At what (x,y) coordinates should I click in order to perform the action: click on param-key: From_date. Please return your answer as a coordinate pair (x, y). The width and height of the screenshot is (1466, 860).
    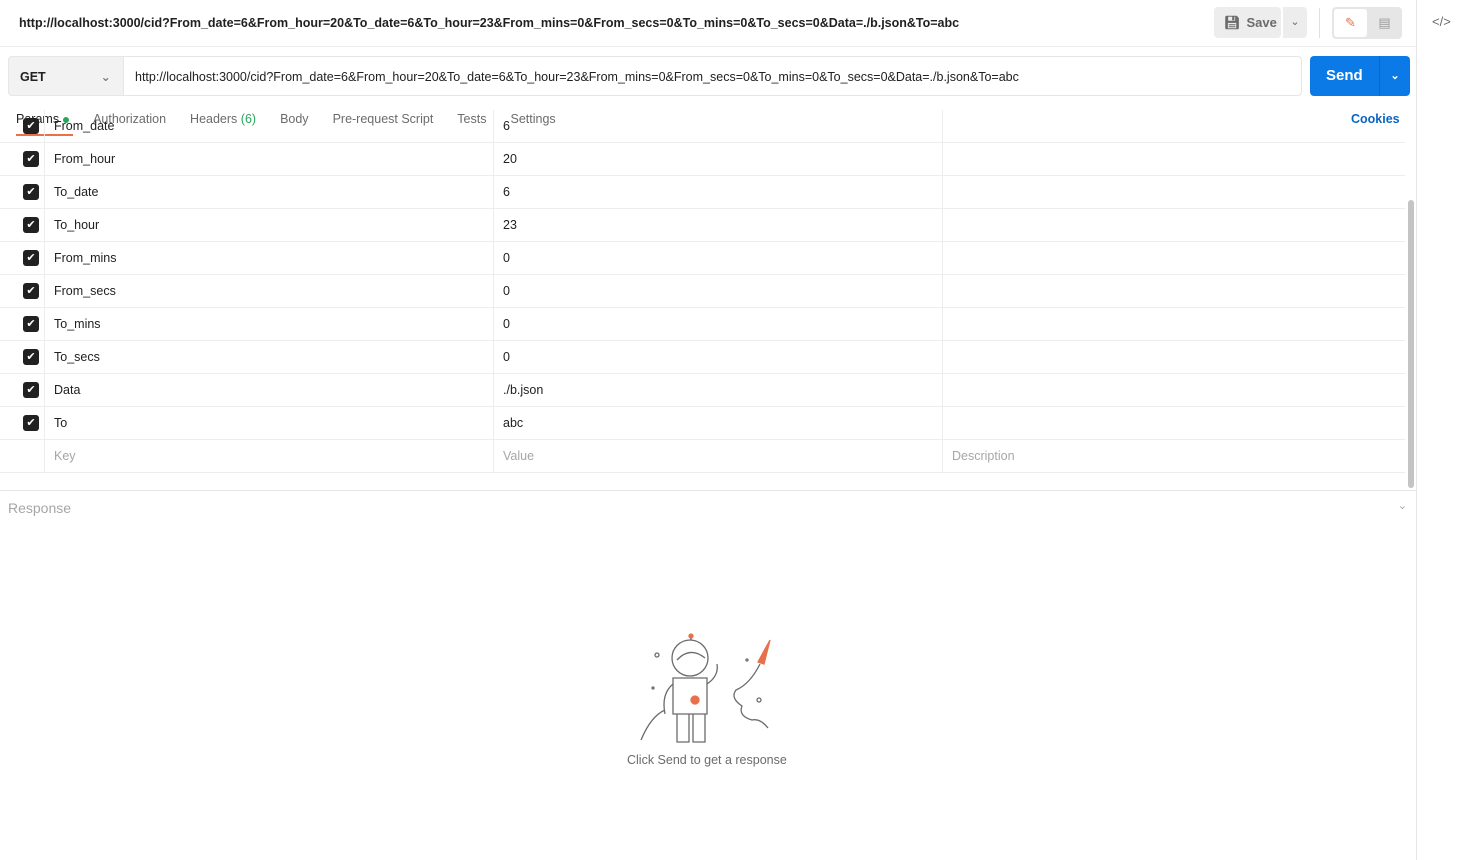
    Looking at the image, I should click on (269, 126).